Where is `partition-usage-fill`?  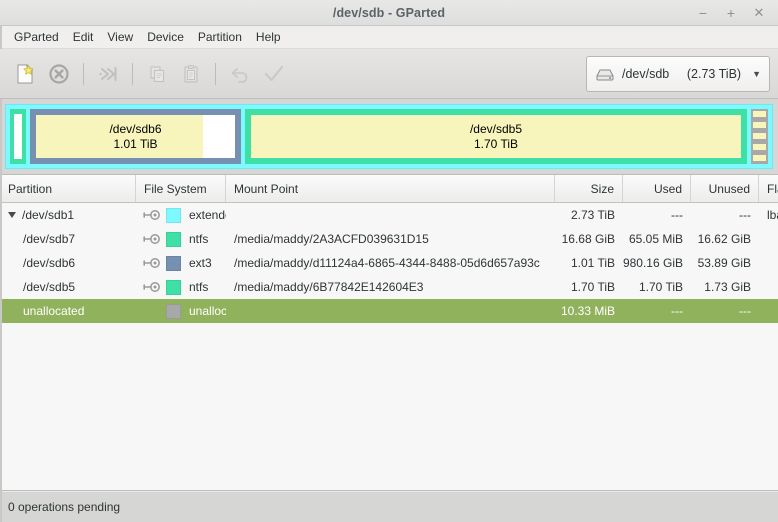
partition-usage-fill is located at coordinates (18, 136).